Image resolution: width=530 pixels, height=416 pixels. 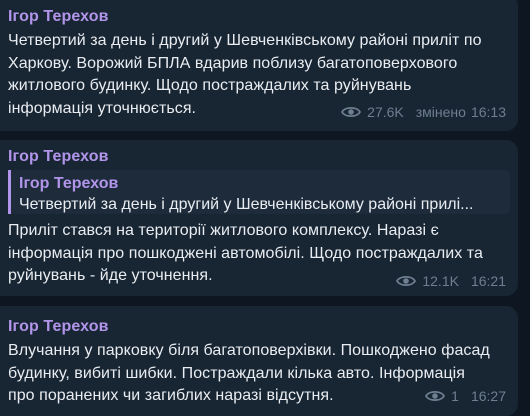 I want to click on message-meta: 27.6K змінено 16:13, so click(x=423, y=112).